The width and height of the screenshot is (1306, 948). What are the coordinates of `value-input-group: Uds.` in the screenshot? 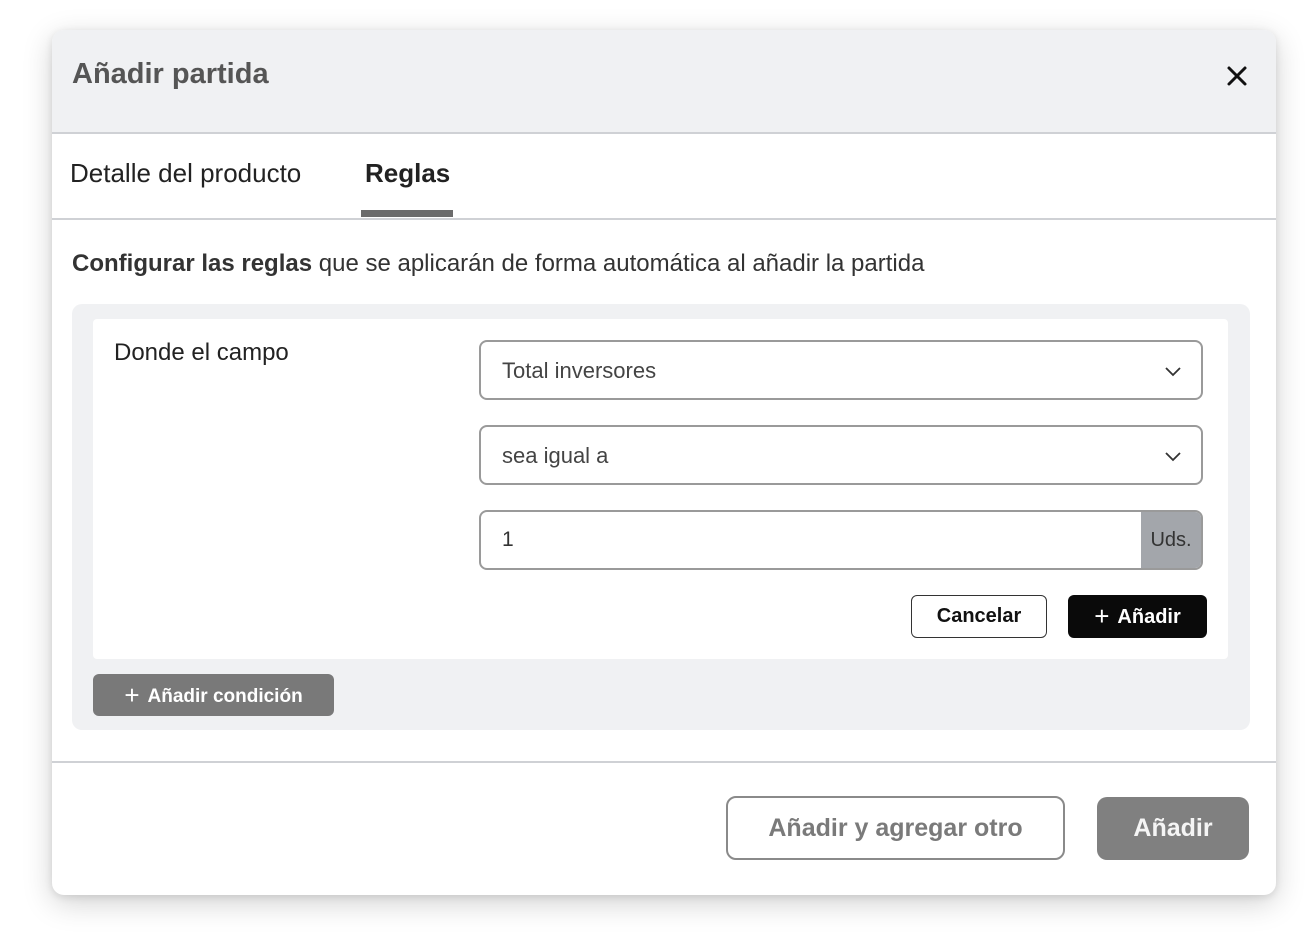 It's located at (841, 540).